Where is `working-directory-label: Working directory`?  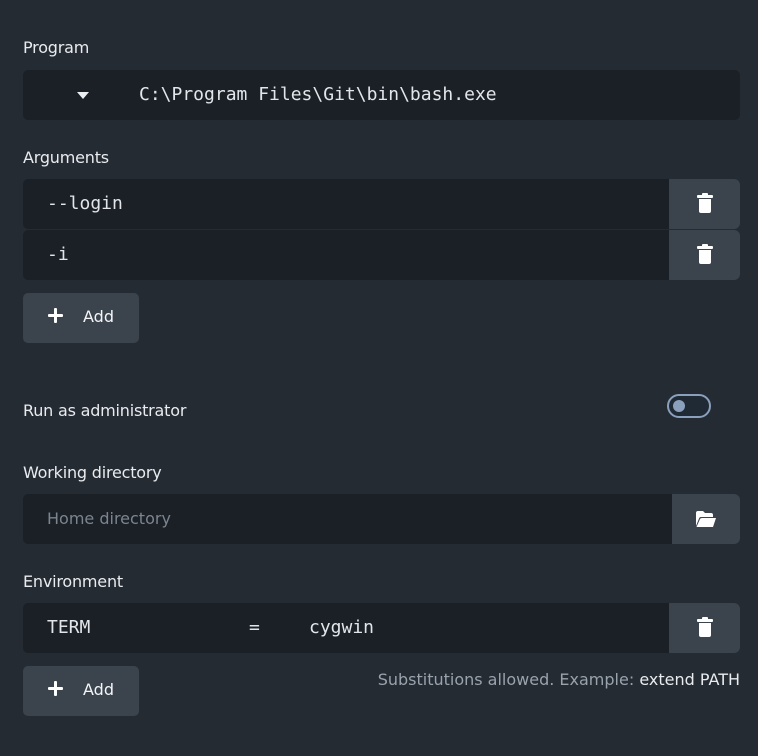
working-directory-label: Working directory is located at coordinates (92, 472).